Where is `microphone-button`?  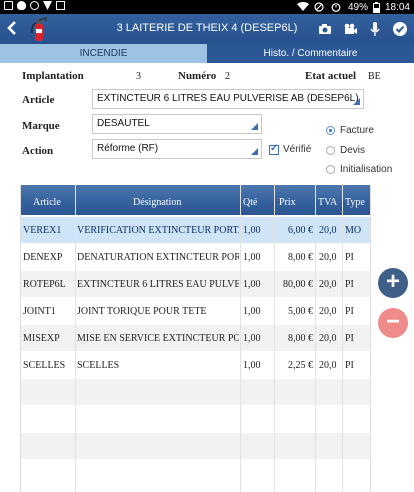 microphone-button is located at coordinates (375, 29).